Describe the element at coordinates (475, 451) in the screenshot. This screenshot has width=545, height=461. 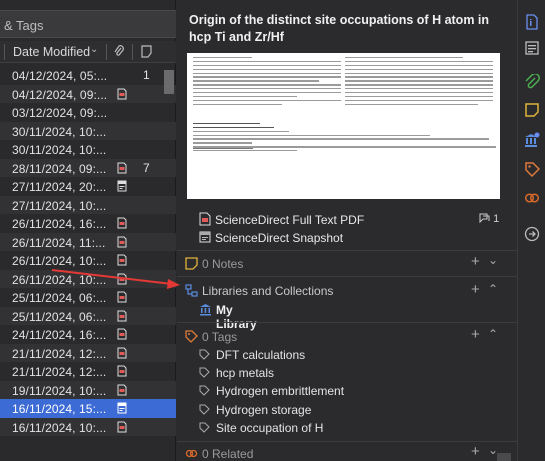
I see `add-related-button: +` at that location.